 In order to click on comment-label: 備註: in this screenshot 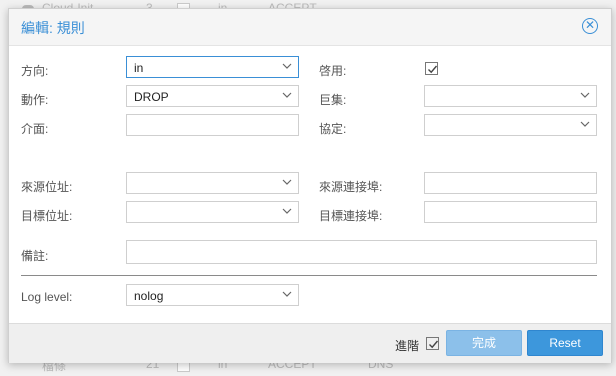, I will do `click(35, 256)`.